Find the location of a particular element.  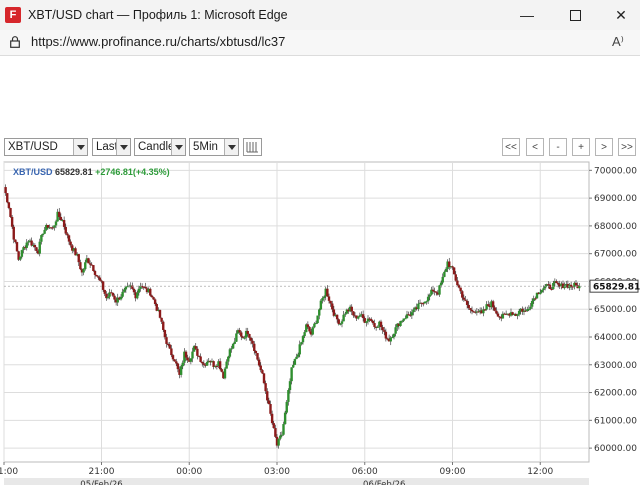

legend-symbol: XBT/USD is located at coordinates (33, 172).